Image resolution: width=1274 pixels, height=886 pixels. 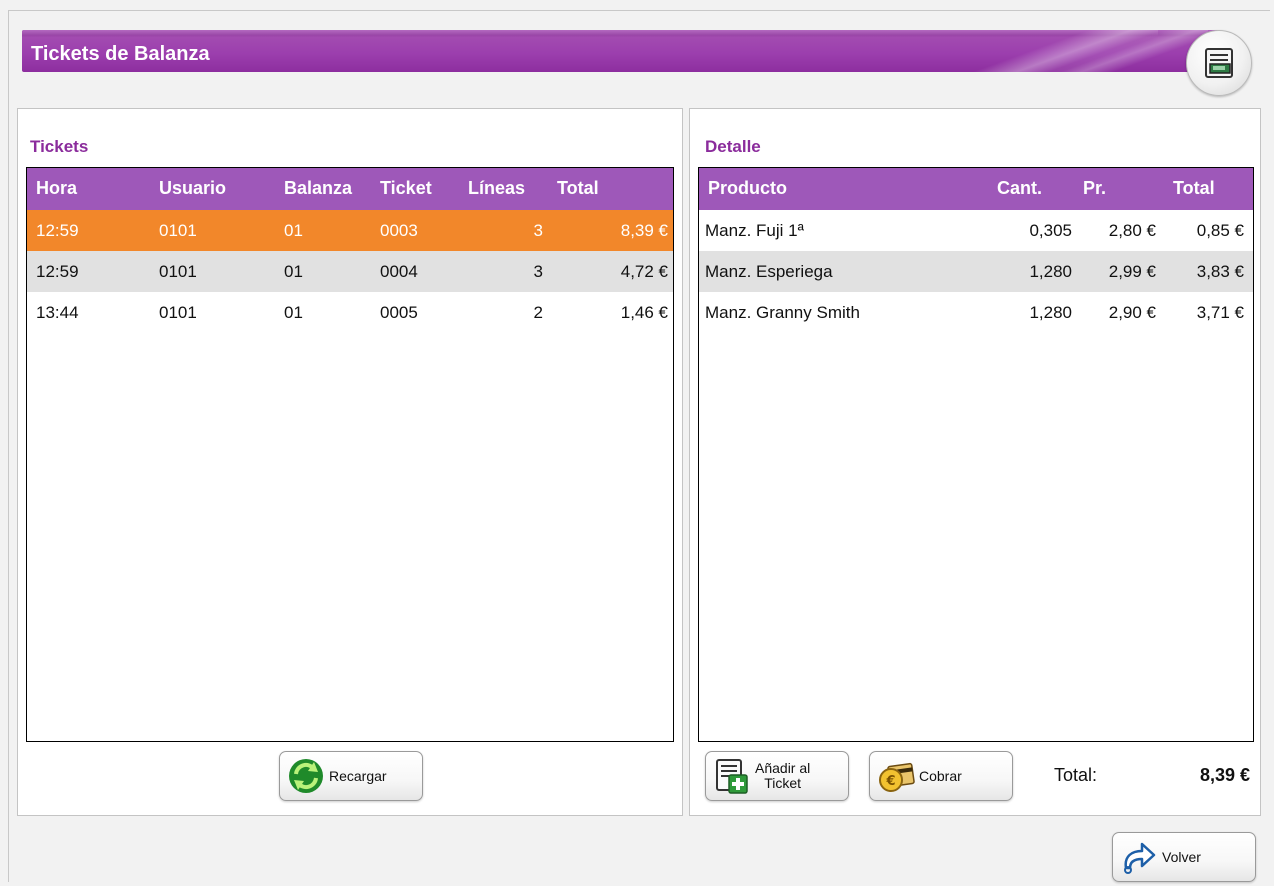 I want to click on table-row: Manz. Granny Smith 1,280 2,90 € 3,71 €, so click(x=976, y=312).